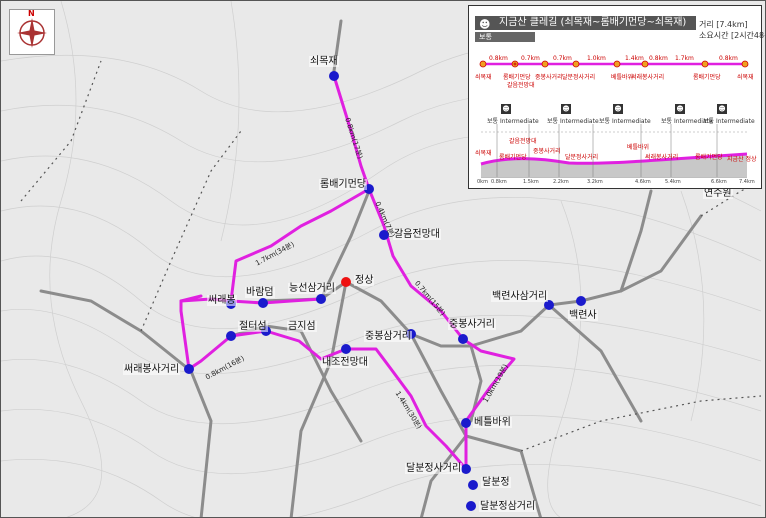 This screenshot has width=766, height=518. What do you see at coordinates (596, 58) in the screenshot?
I see `legend-dist-4: 1.0km` at bounding box center [596, 58].